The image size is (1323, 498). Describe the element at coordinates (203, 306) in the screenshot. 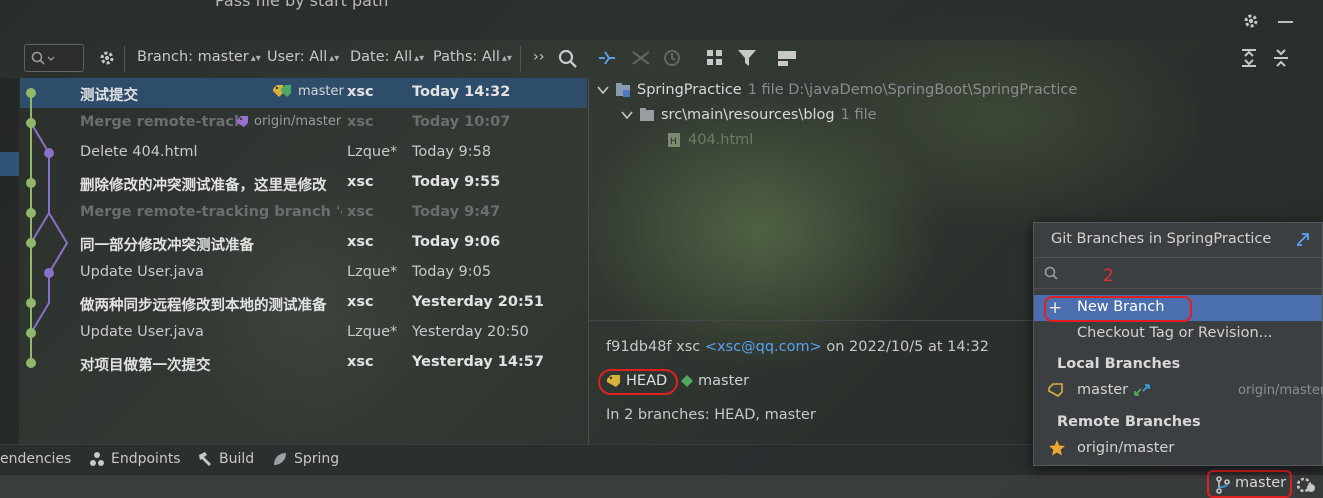

I see `commit-message: 做两种同步远程修改到本地的测试准备` at that location.